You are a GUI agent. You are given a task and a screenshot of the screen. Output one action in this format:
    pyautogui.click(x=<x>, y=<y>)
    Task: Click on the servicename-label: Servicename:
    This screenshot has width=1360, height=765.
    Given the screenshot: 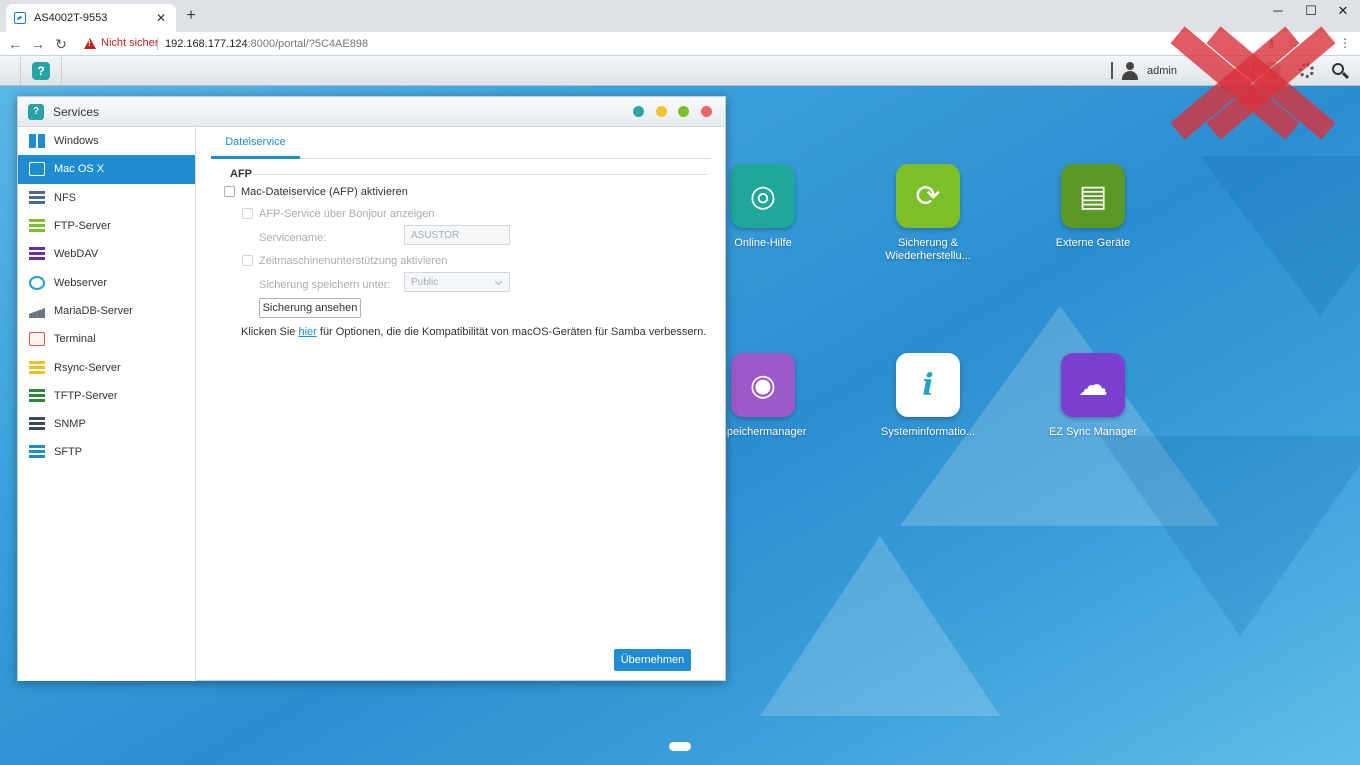 What is the action you would take?
    pyautogui.click(x=293, y=238)
    